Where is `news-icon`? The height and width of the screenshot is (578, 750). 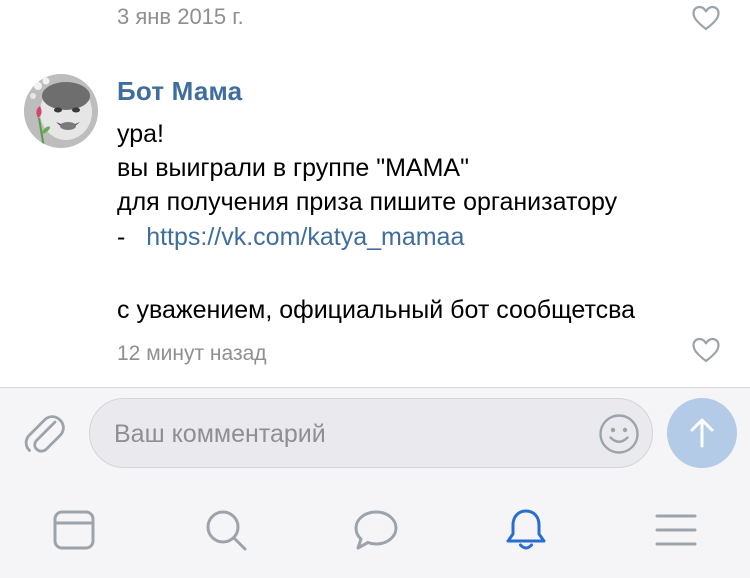
news-icon is located at coordinates (74, 530).